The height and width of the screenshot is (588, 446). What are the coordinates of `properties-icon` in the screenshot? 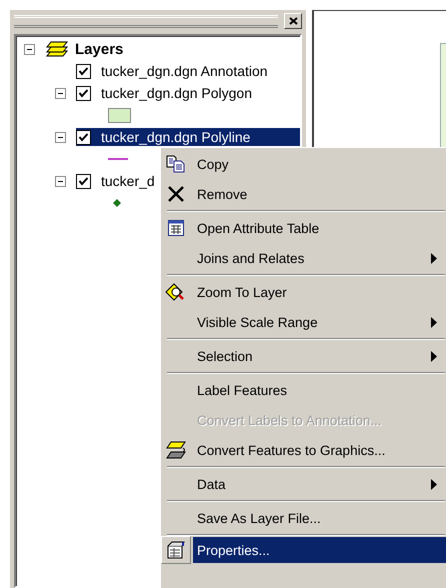 It's located at (176, 550).